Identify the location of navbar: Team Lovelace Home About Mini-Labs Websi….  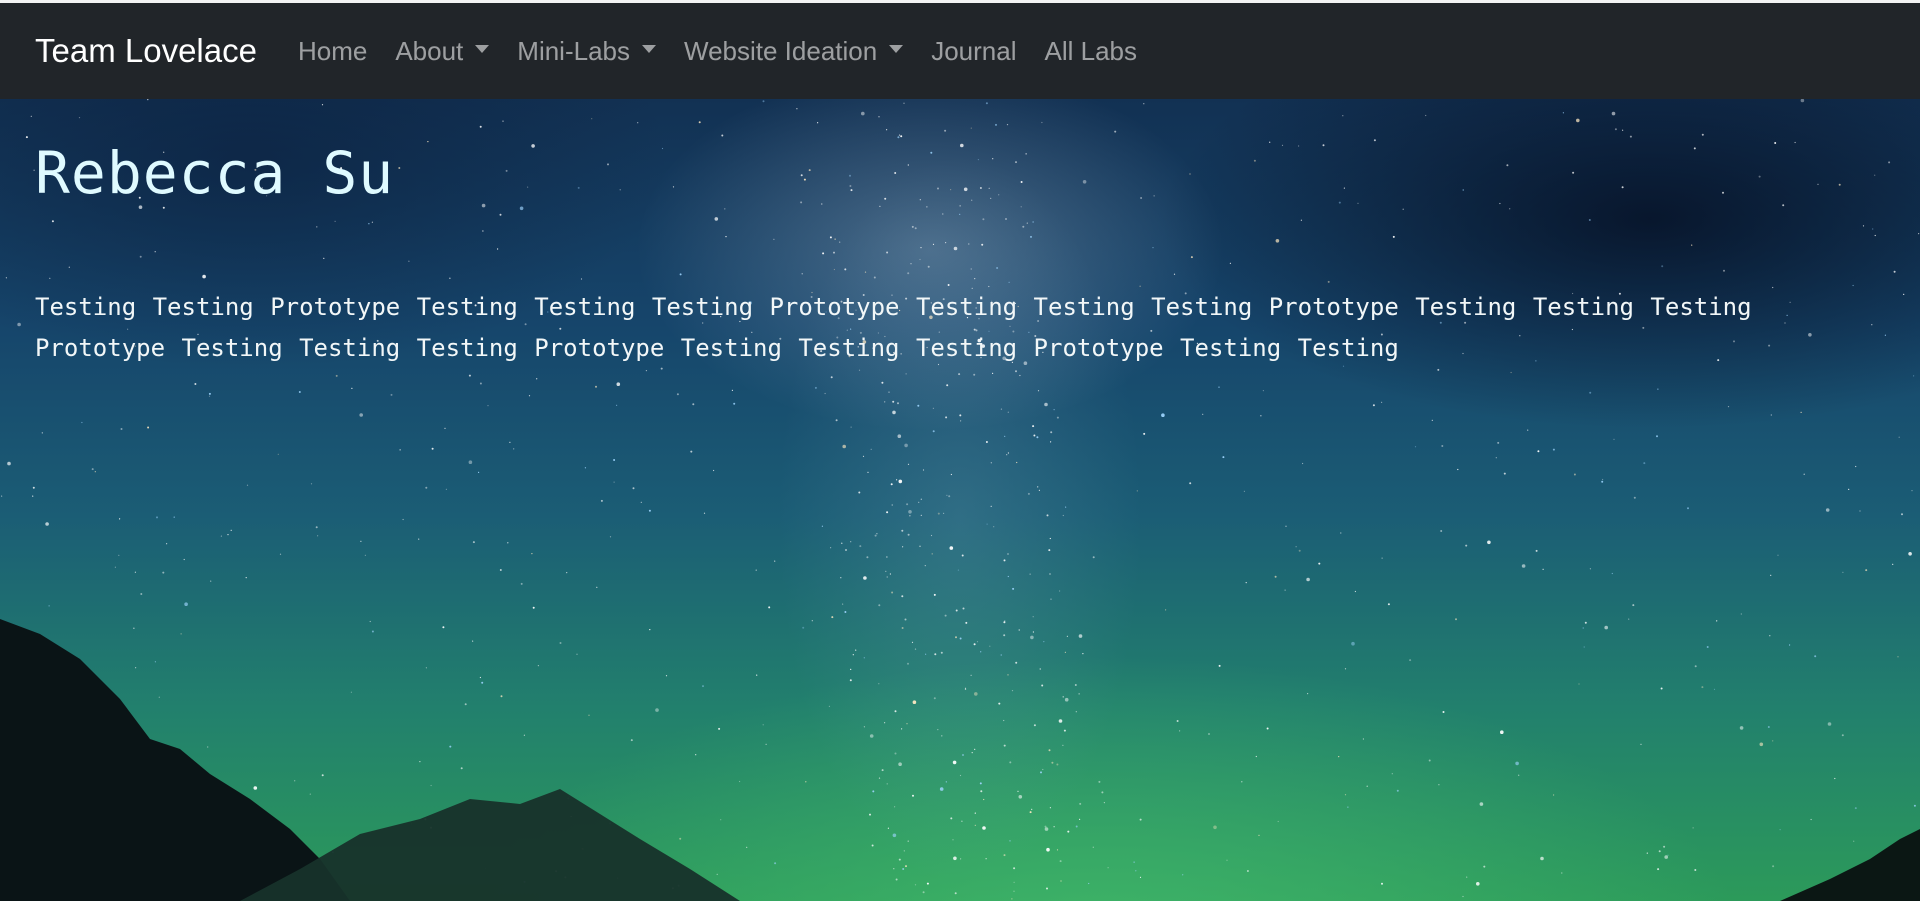
(960, 51).